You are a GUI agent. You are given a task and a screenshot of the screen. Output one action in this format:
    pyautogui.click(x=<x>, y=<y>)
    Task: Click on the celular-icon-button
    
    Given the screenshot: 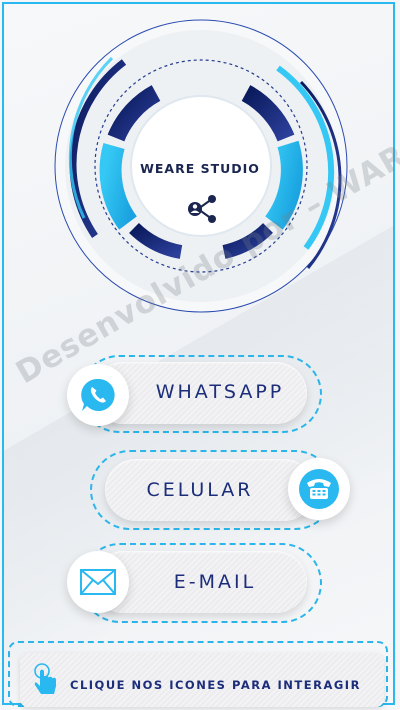 What is the action you would take?
    pyautogui.click(x=319, y=489)
    